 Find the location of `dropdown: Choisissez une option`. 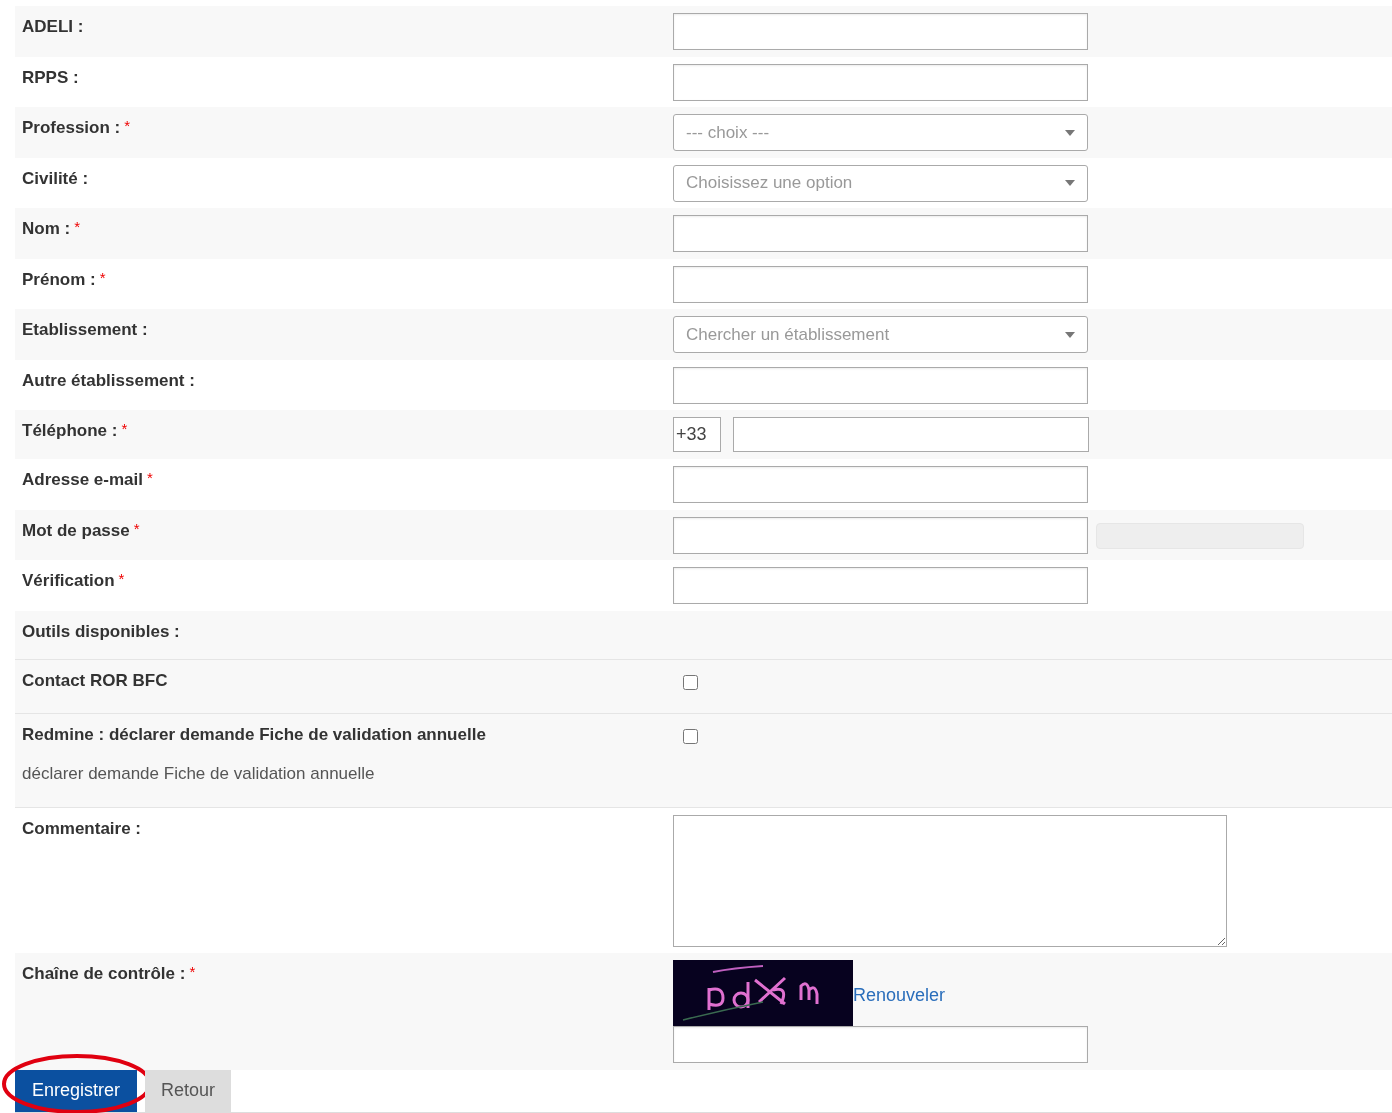

dropdown: Choisissez une option is located at coordinates (880, 183).